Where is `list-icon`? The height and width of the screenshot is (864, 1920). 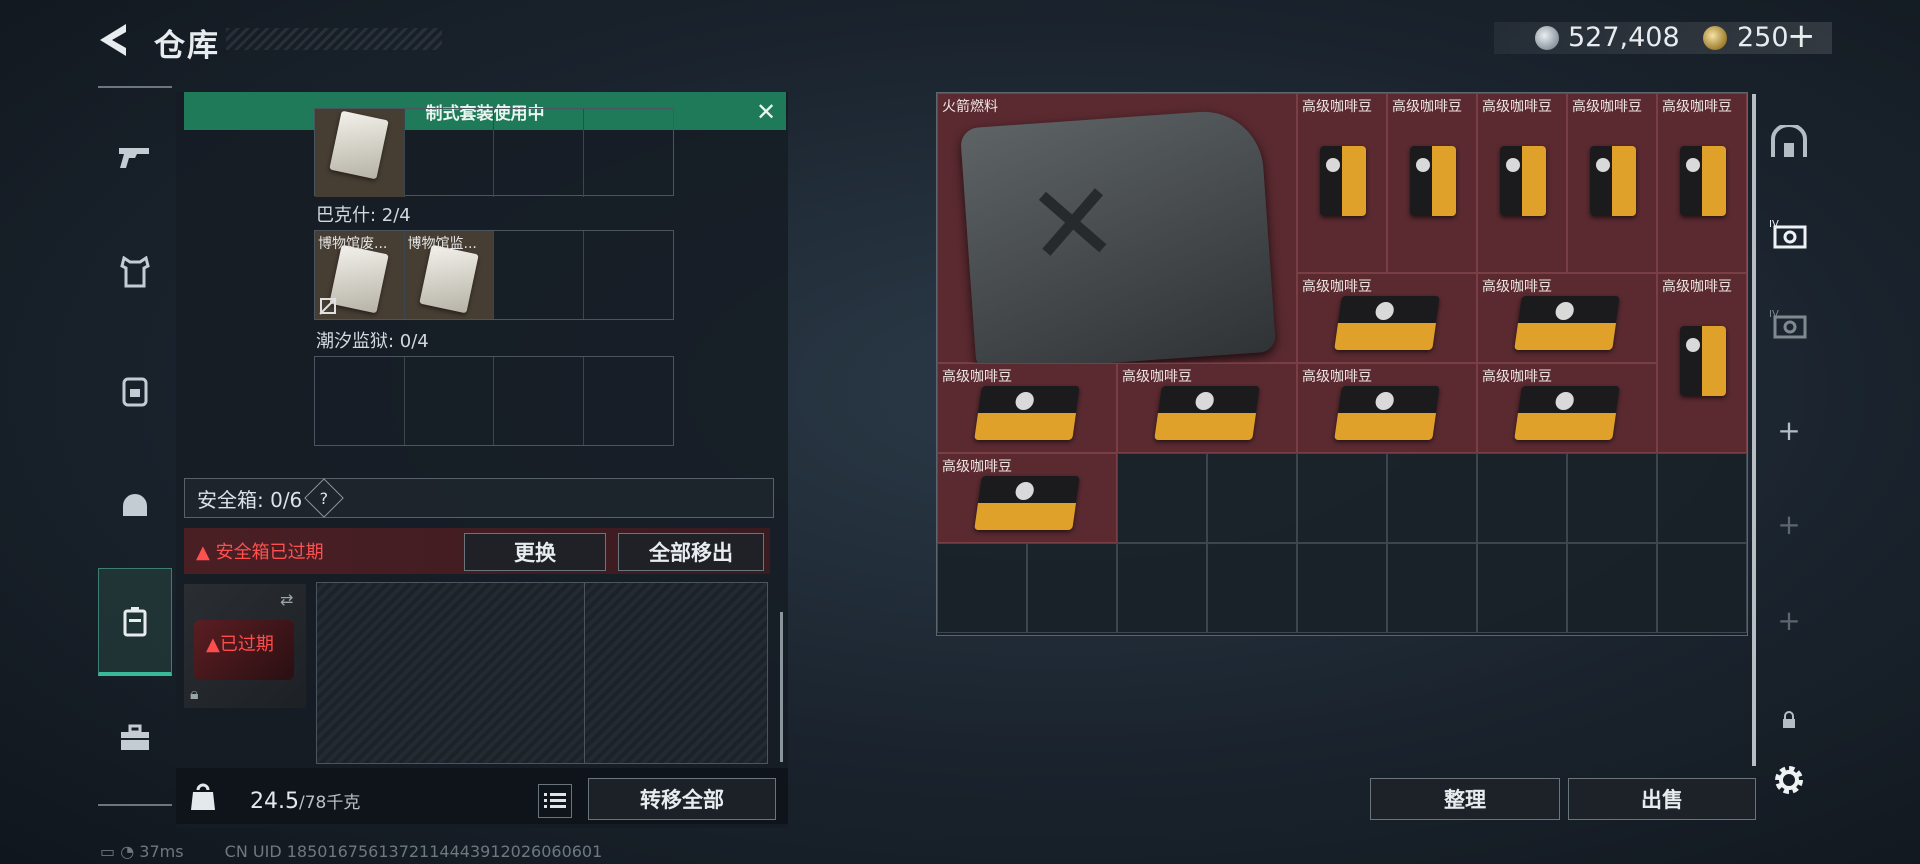
list-icon is located at coordinates (555, 800).